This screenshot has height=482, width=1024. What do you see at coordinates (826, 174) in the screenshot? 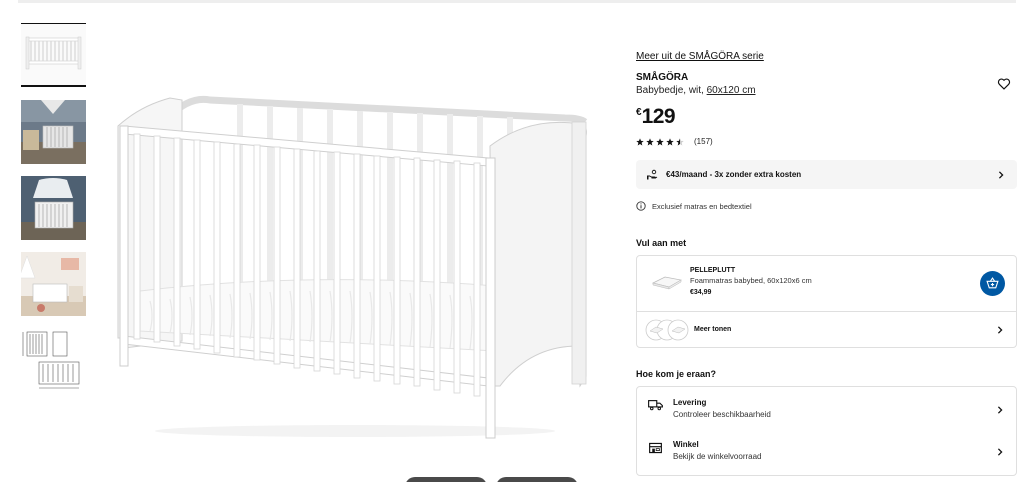
I see `installment-banner: €43/maand - 3x zonder extra kosten` at bounding box center [826, 174].